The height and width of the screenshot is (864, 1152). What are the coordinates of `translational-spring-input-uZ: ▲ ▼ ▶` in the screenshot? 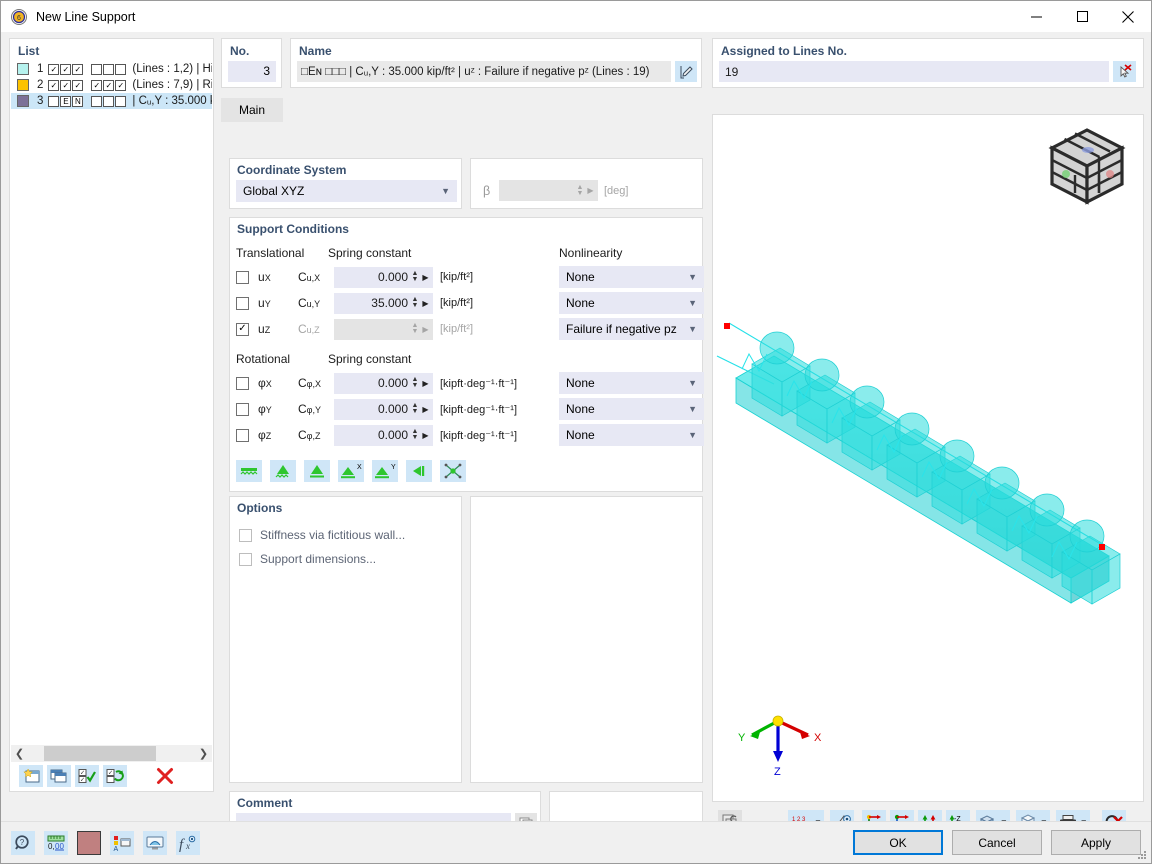 It's located at (383, 329).